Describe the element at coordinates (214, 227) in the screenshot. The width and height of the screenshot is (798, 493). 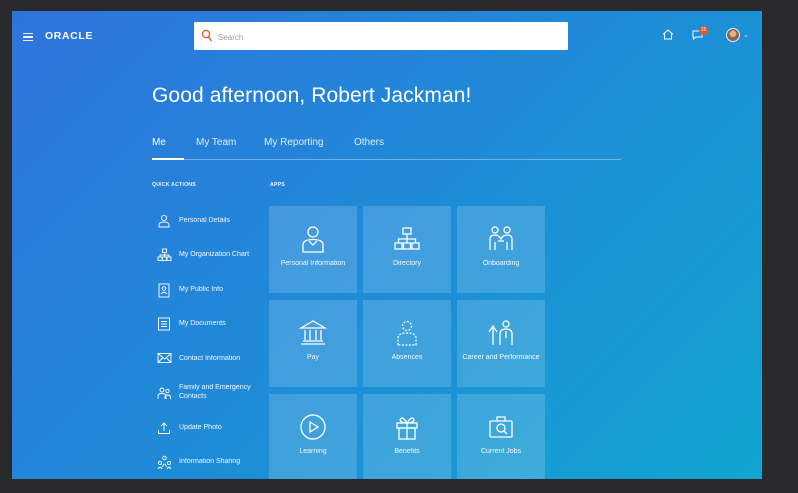
I see `quick-action-personal-details: Personal Details` at that location.